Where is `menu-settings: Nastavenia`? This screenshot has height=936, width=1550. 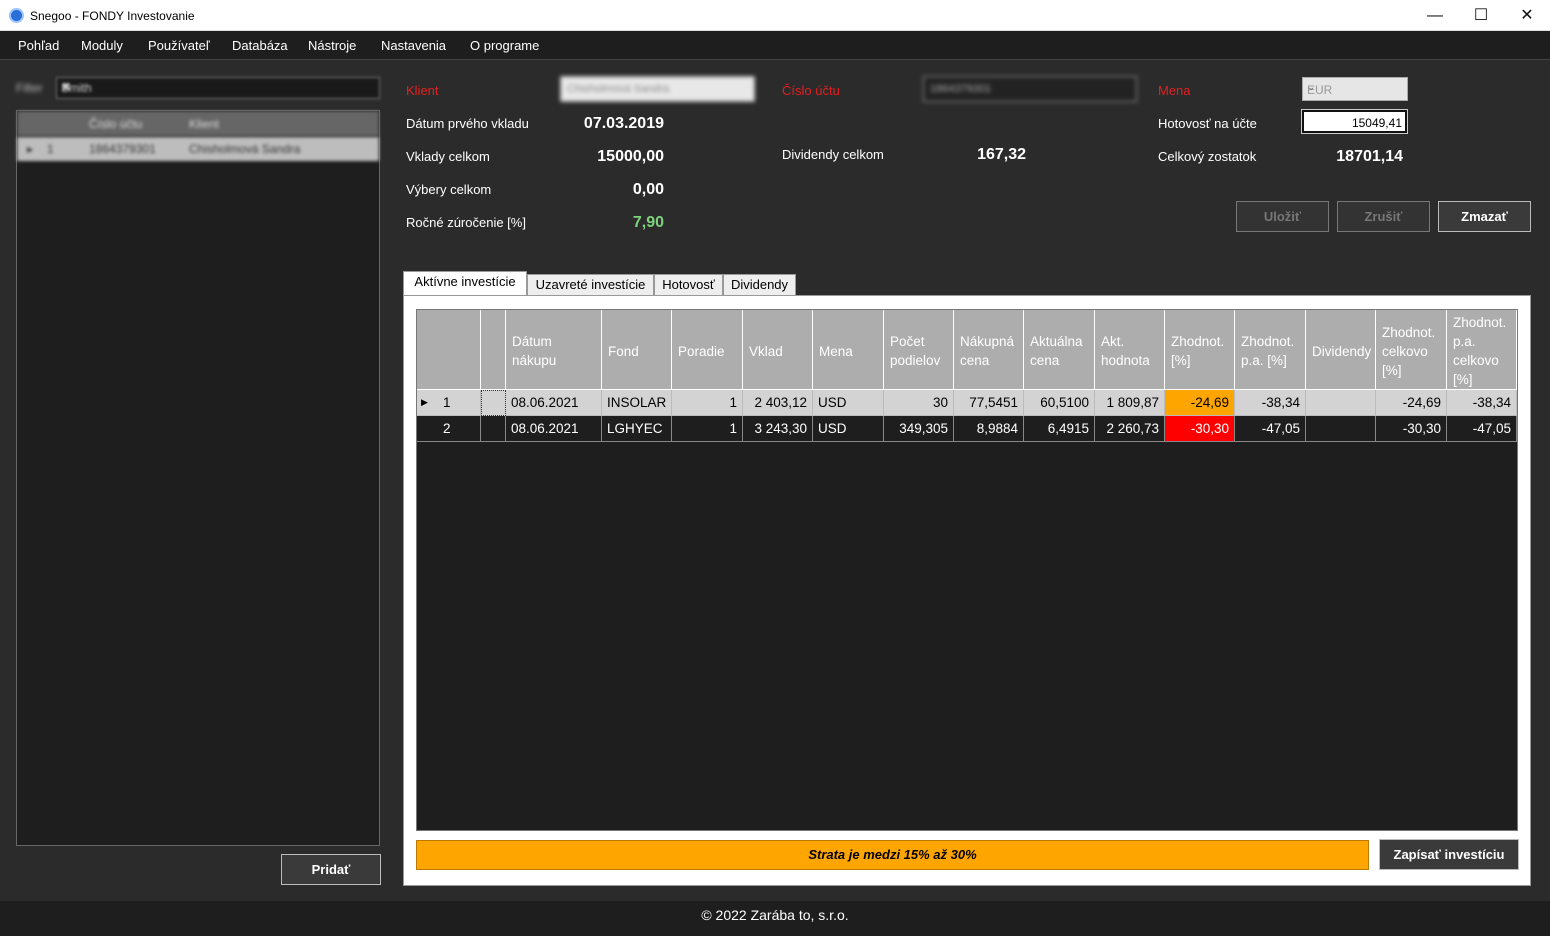
menu-settings: Nastavenia is located at coordinates (413, 45).